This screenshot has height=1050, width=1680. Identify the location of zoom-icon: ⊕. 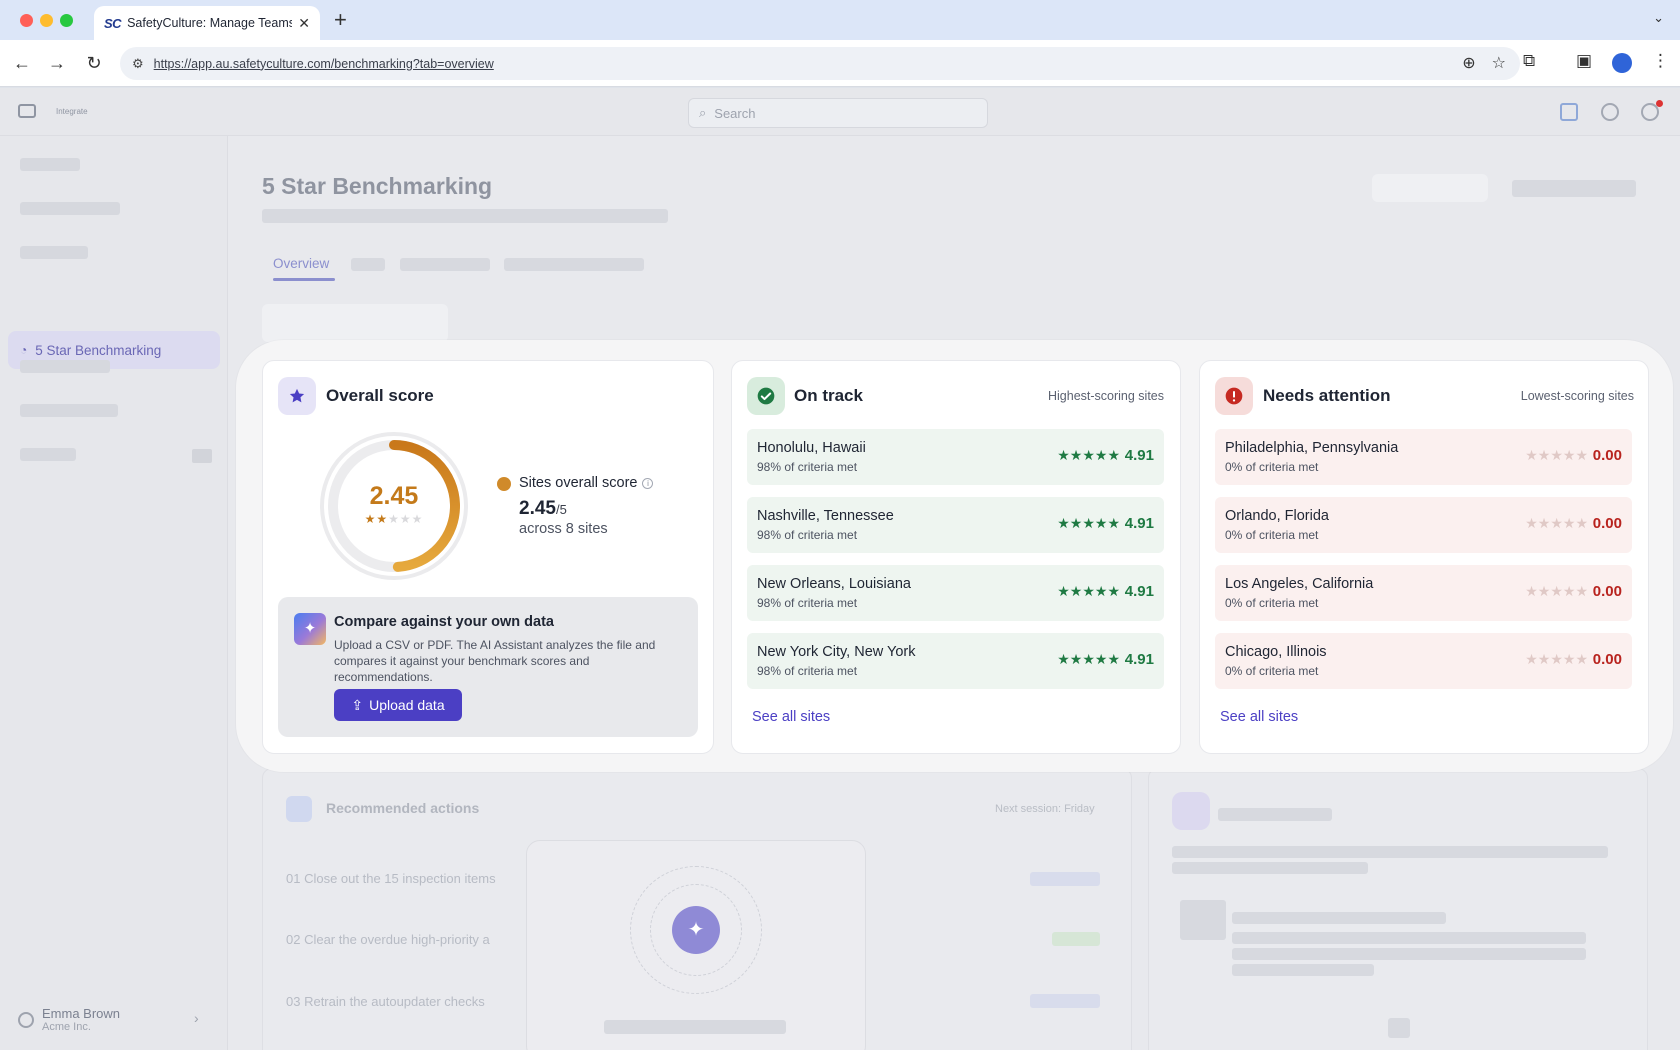
(1468, 63).